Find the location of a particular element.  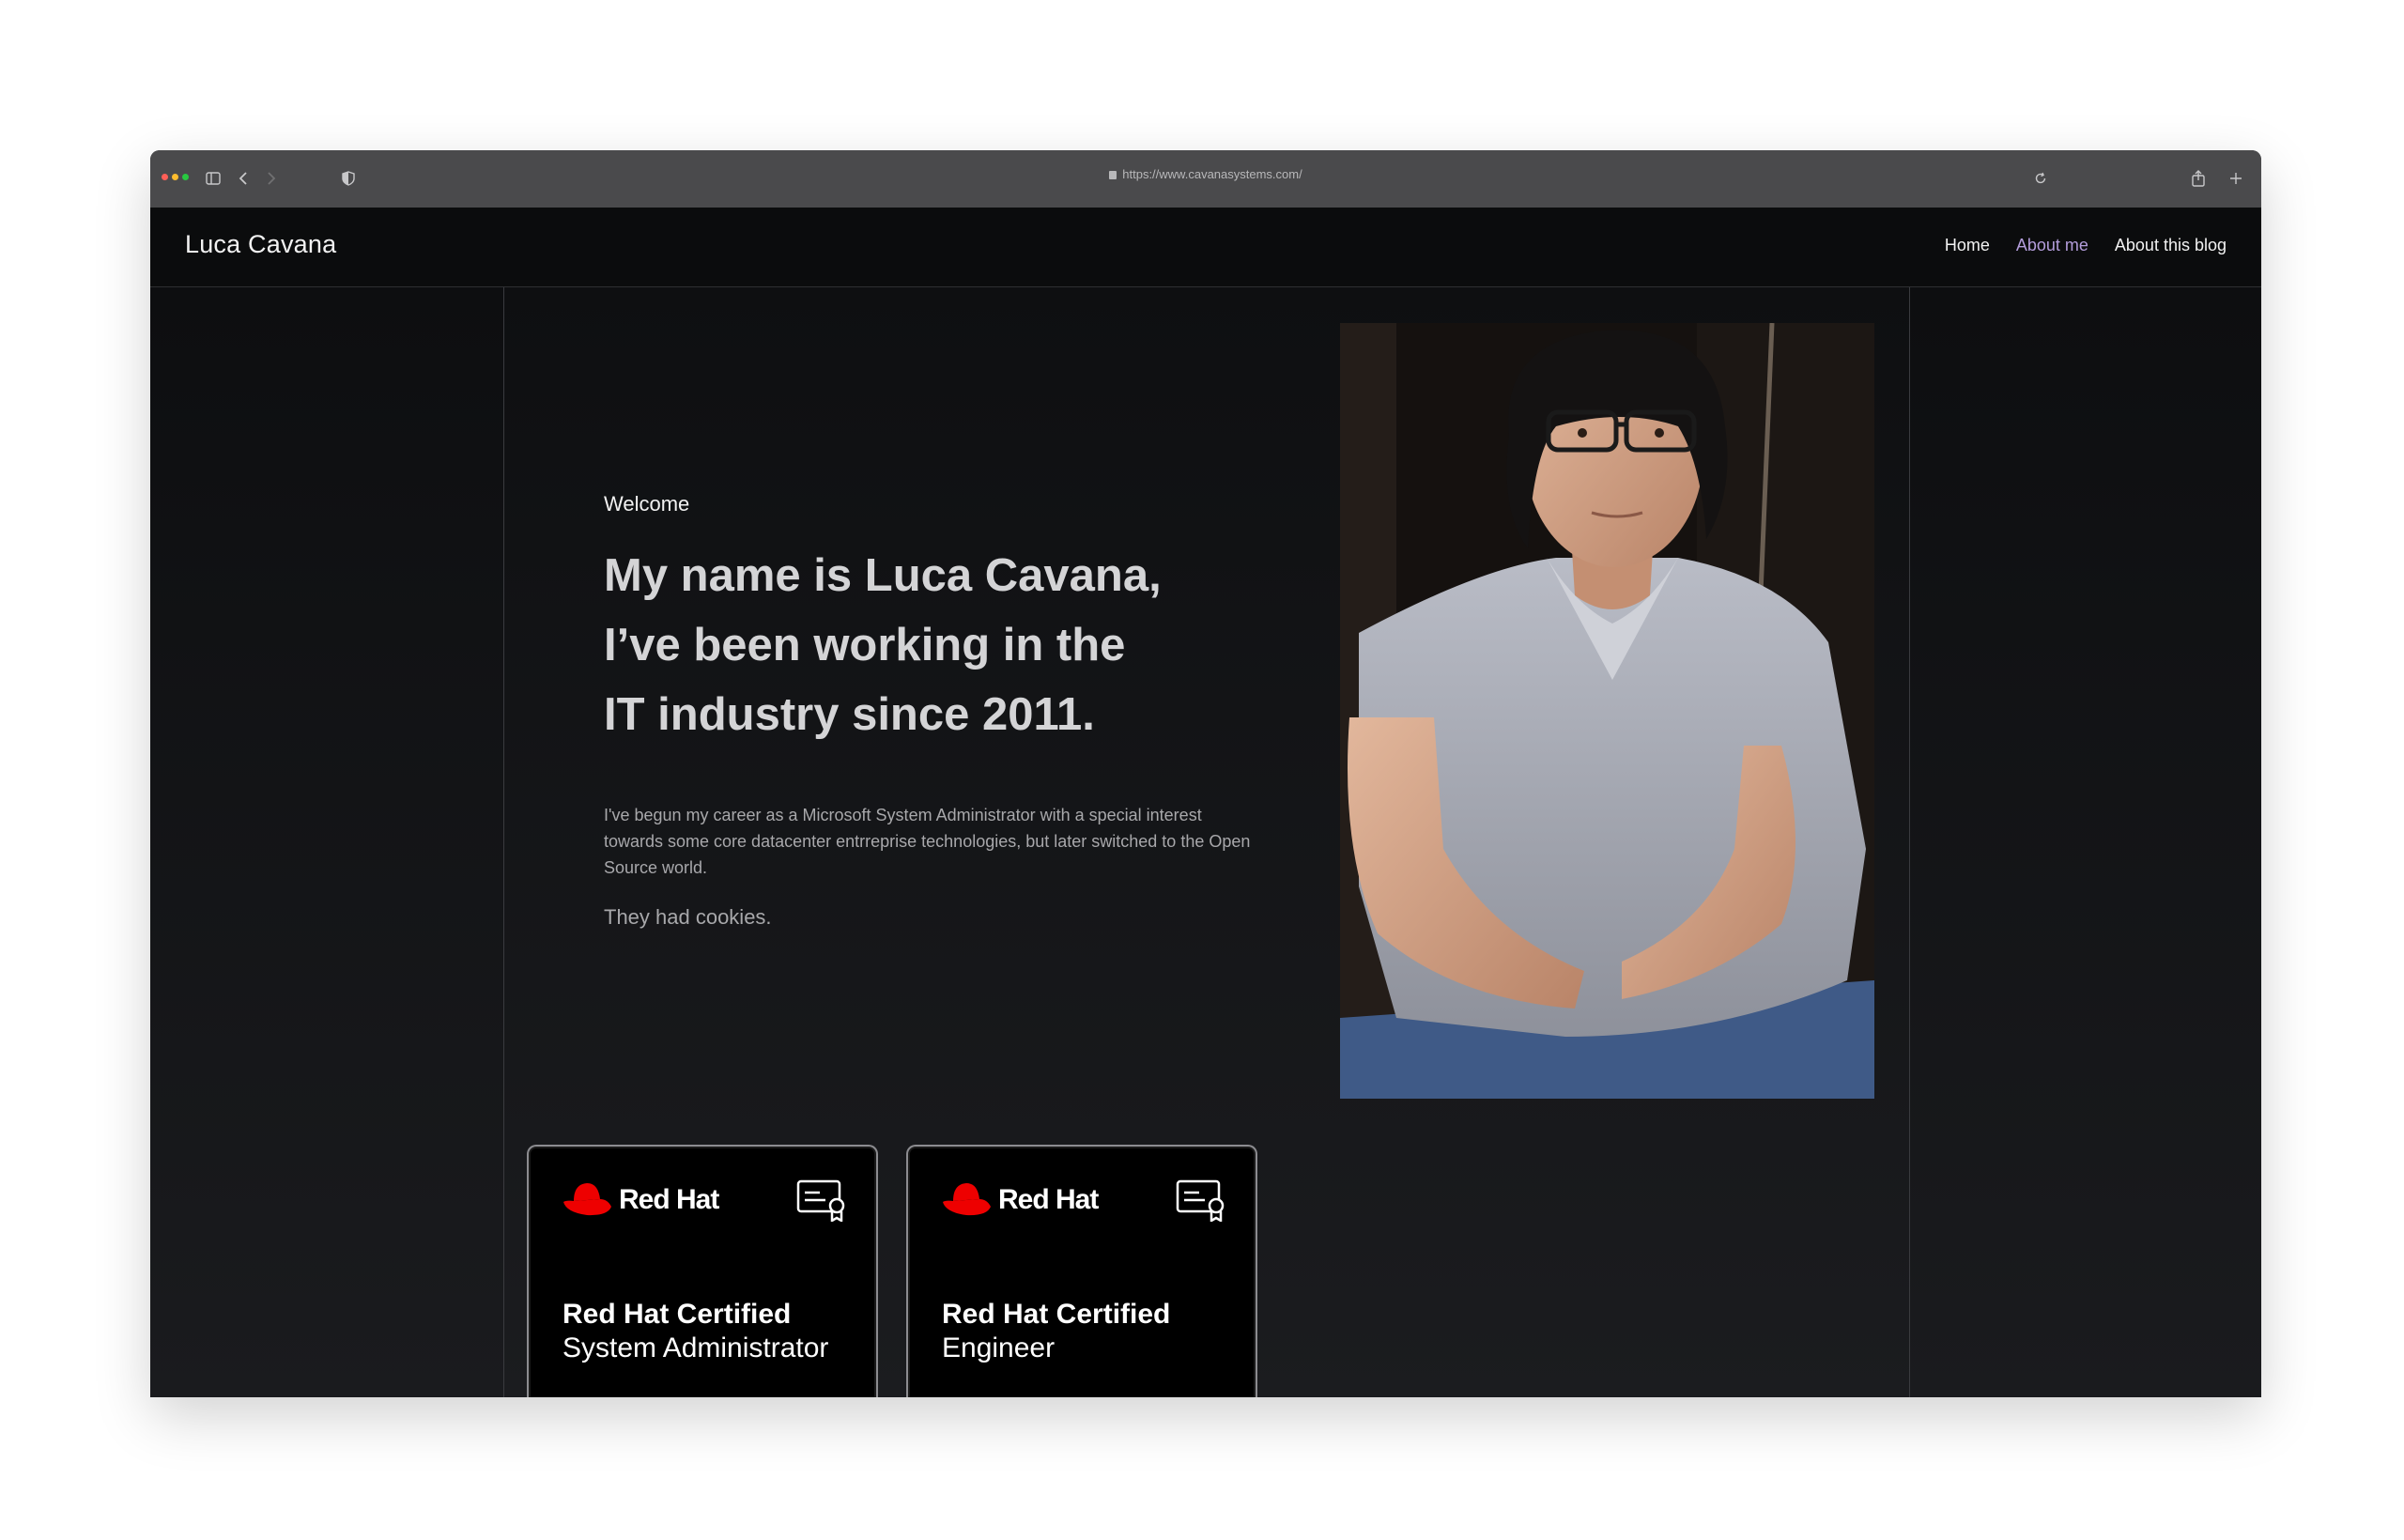

address-bar: https://www.cavanasystems.com/ is located at coordinates (1205, 174).